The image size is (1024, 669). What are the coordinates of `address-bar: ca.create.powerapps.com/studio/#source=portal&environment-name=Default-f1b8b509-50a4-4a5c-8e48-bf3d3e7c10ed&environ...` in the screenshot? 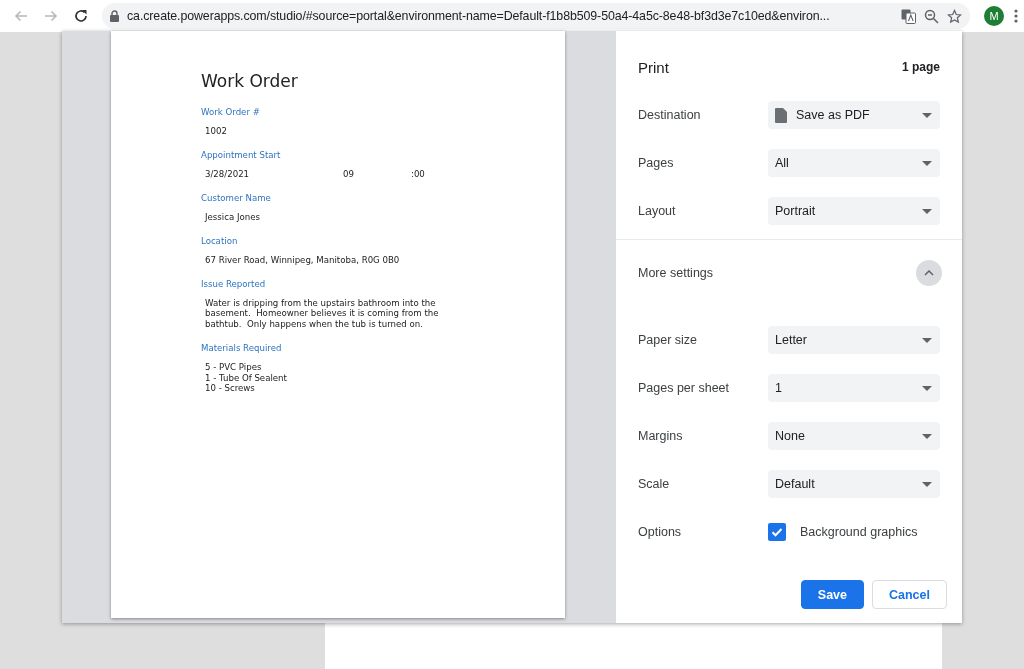 It's located at (536, 16).